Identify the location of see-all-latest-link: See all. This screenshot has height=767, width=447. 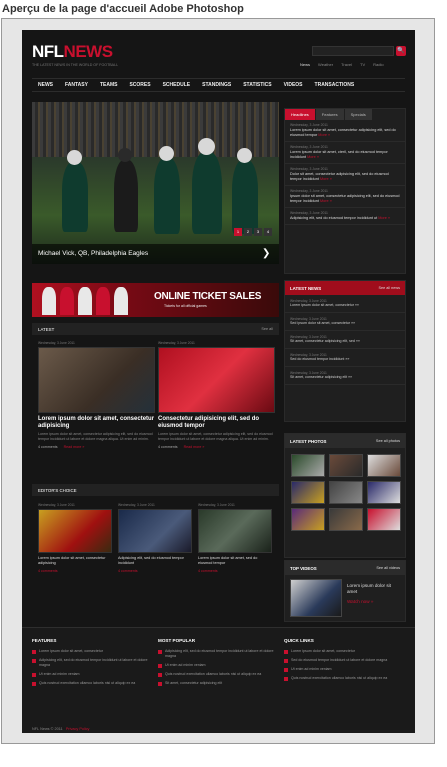
(267, 329).